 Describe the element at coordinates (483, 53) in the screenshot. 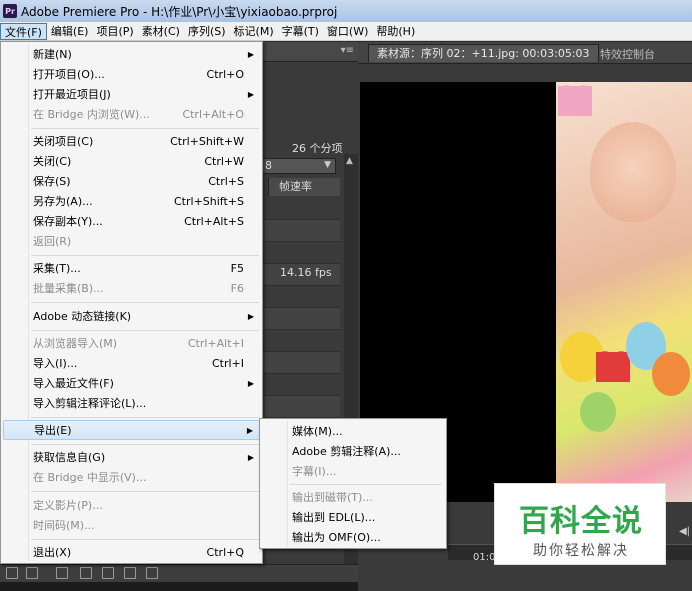

I see `tab-source: 素材源：序列 02：+11.jpg: 00:03:05:03` at that location.